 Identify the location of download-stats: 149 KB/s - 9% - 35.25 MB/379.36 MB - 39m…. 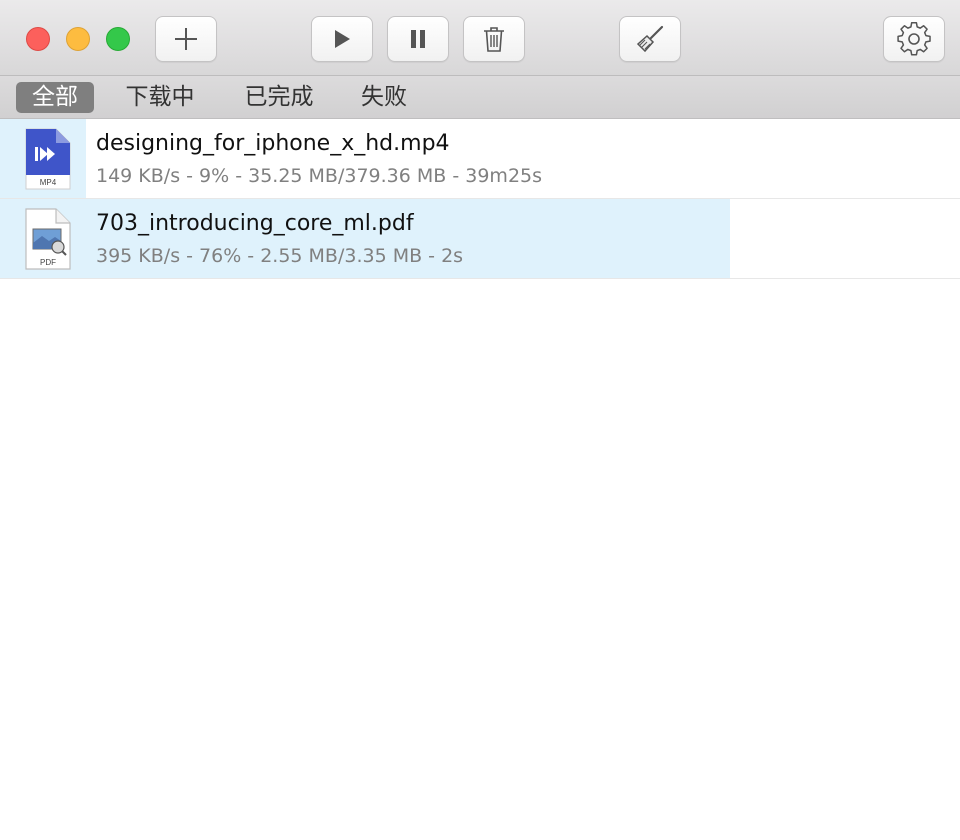
(319, 176).